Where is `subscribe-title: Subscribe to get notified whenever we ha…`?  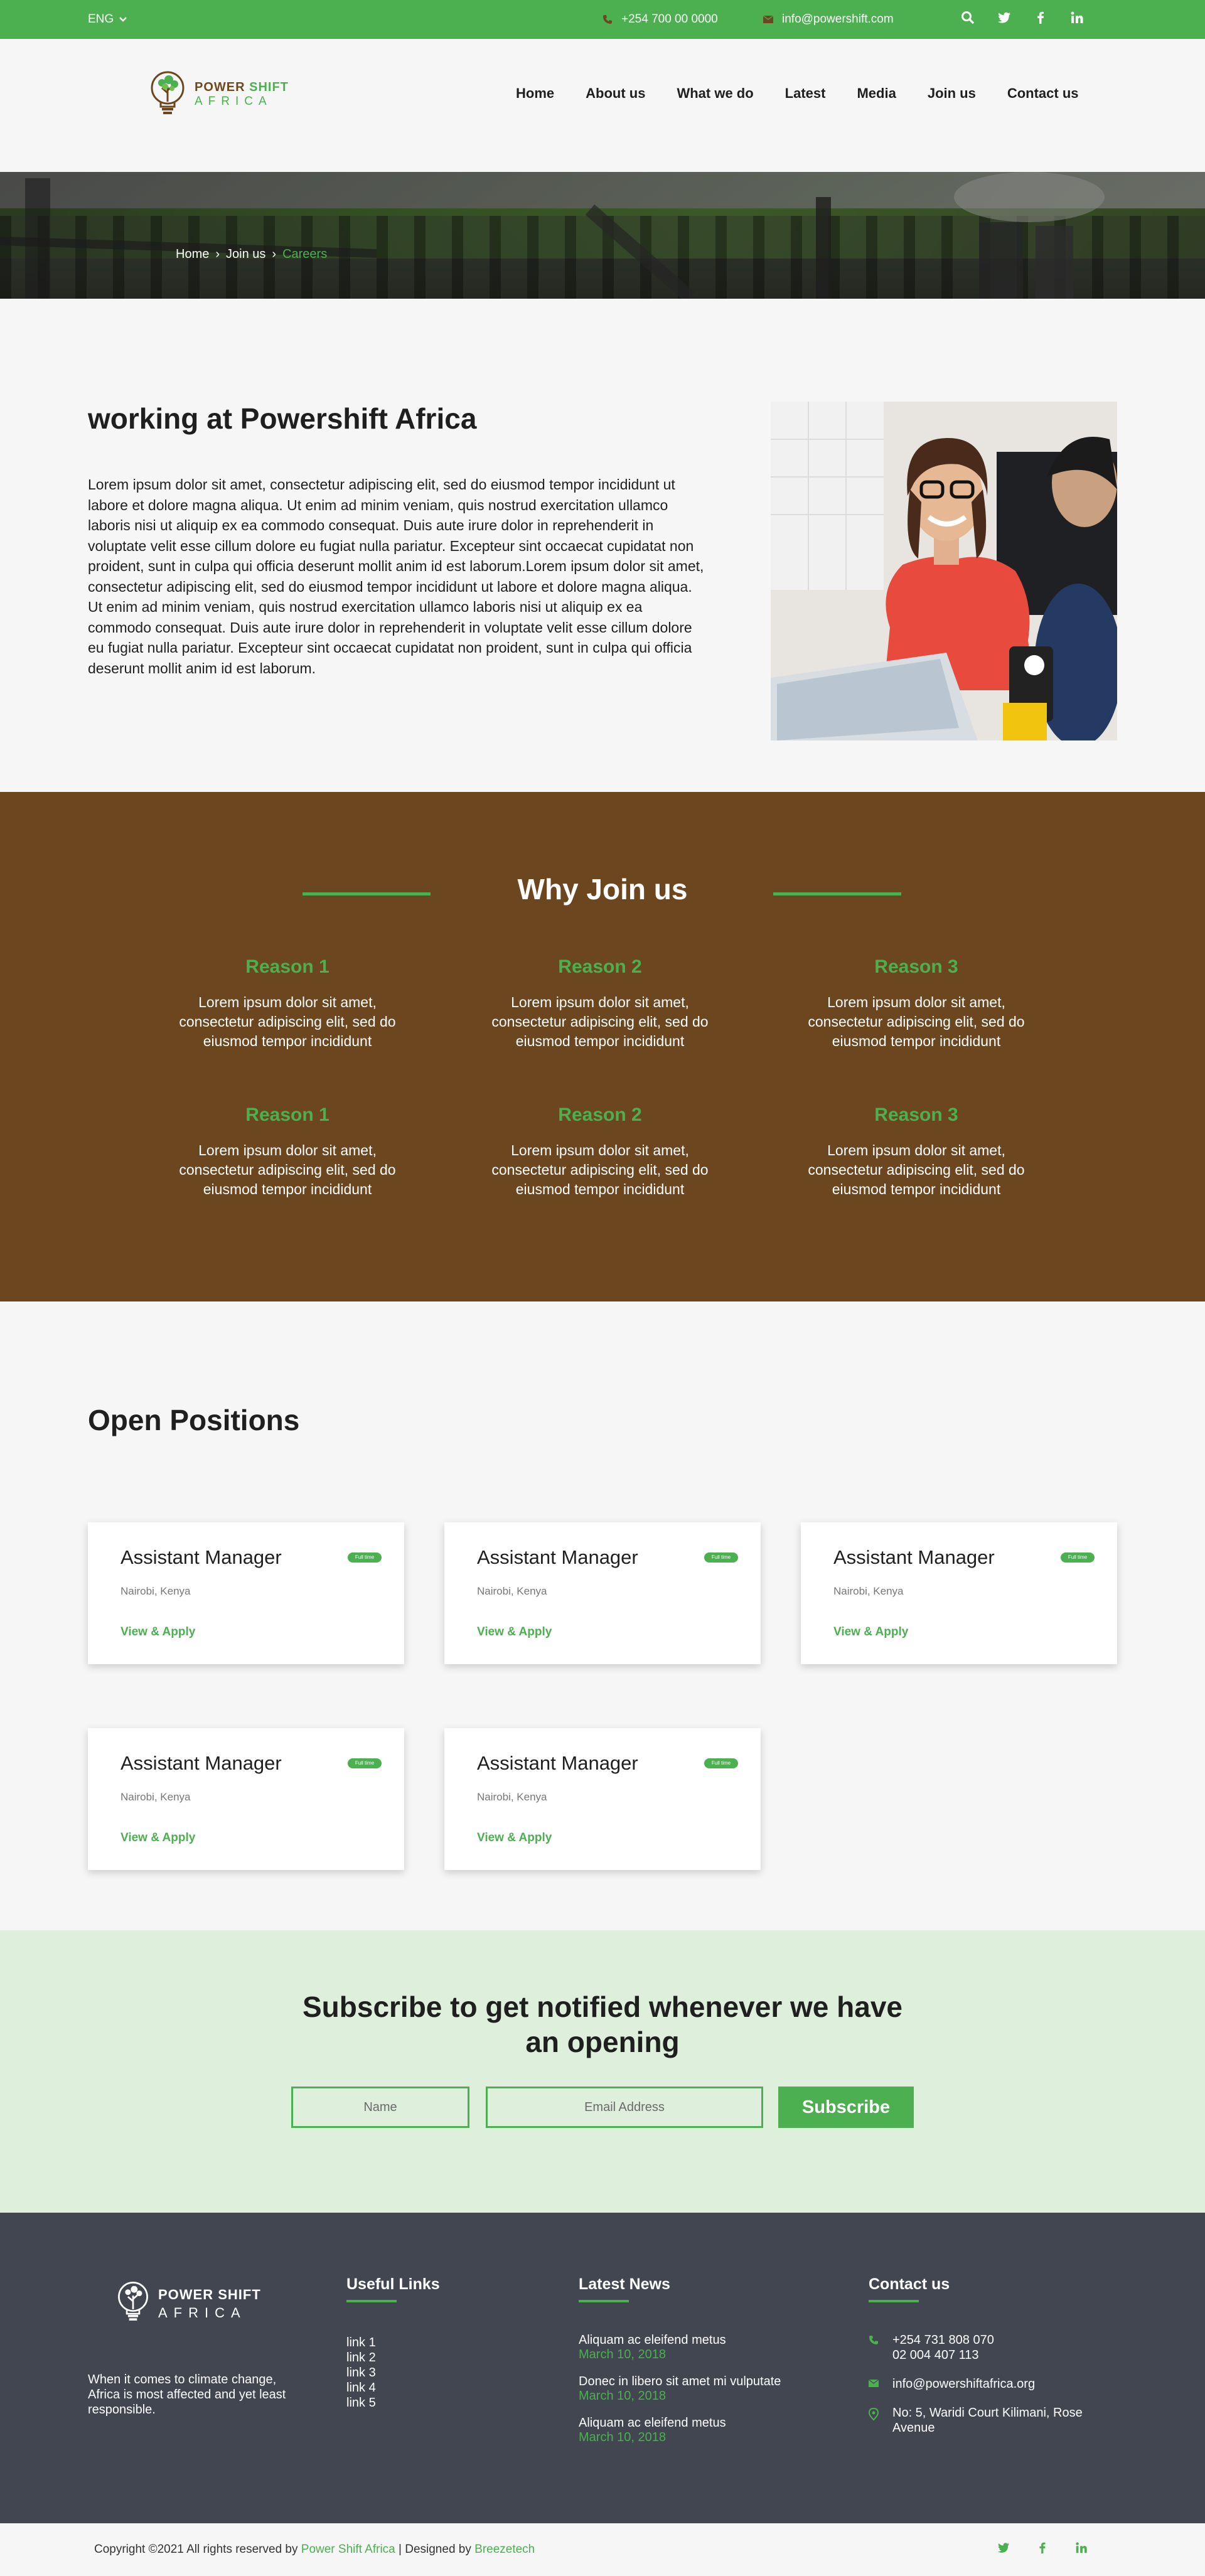 subscribe-title: Subscribe to get notified whenever we ha… is located at coordinates (602, 2024).